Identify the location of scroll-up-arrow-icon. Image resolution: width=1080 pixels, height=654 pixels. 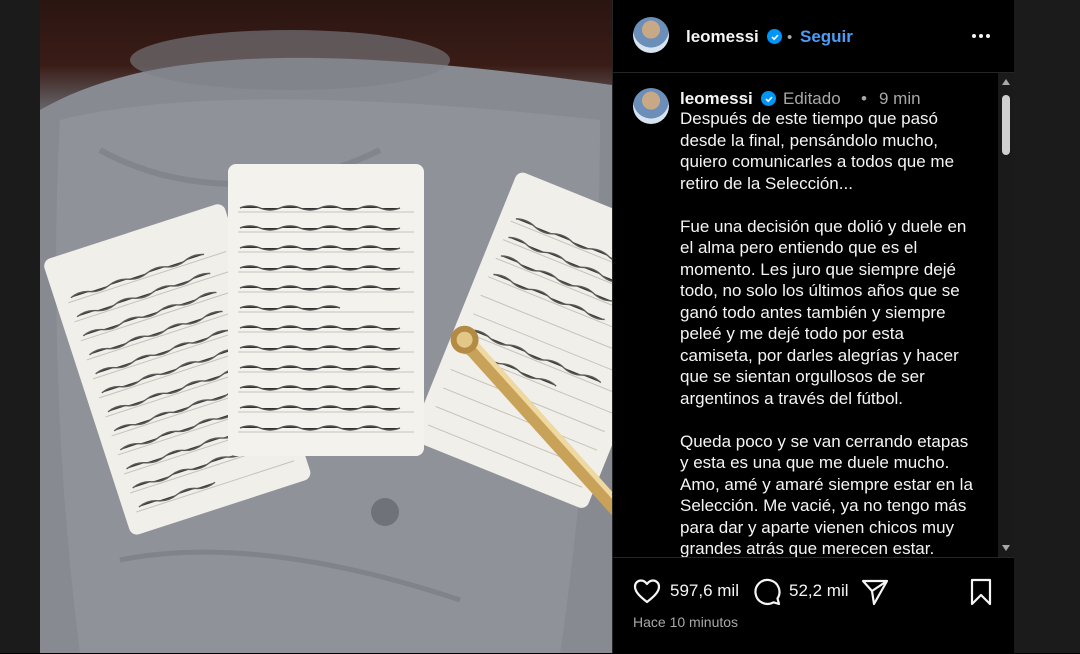
(1006, 82).